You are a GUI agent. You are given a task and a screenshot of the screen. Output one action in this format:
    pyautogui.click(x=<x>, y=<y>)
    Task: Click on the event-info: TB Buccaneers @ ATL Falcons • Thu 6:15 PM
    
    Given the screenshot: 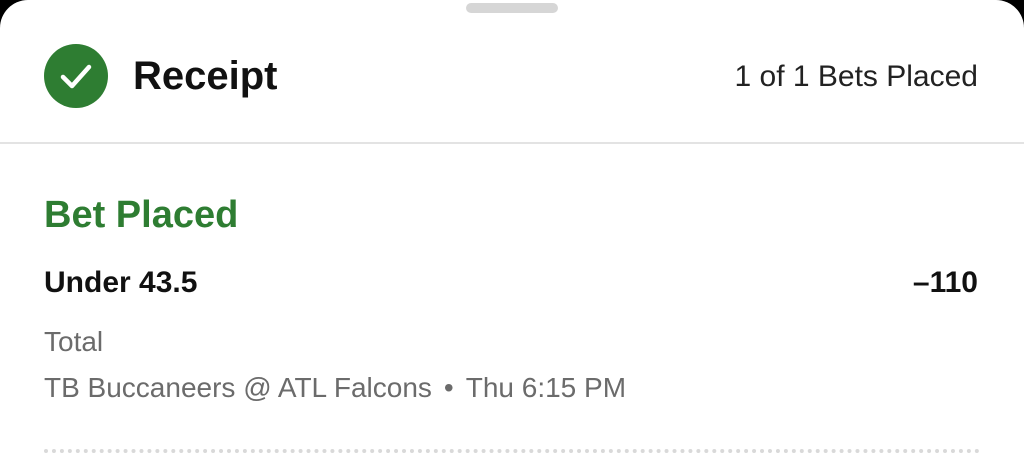 What is the action you would take?
    pyautogui.click(x=335, y=388)
    